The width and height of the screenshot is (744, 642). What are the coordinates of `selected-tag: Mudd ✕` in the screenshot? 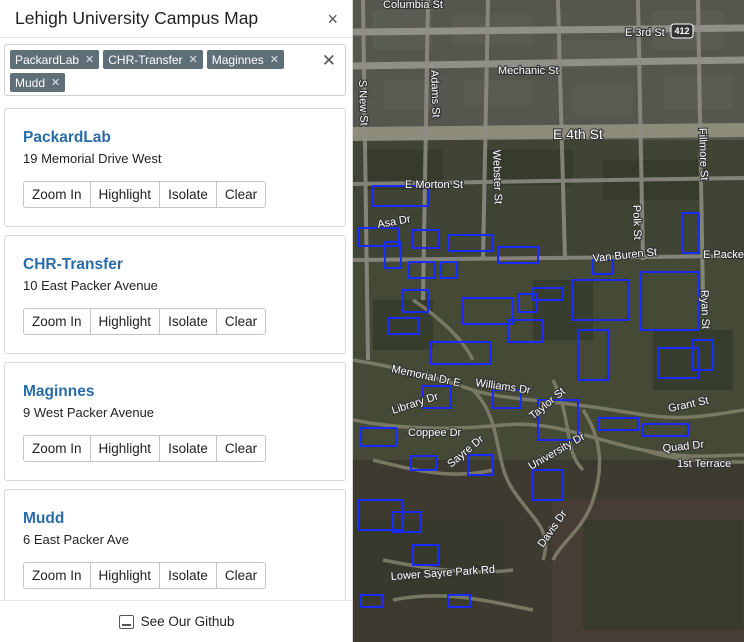 It's located at (38, 82).